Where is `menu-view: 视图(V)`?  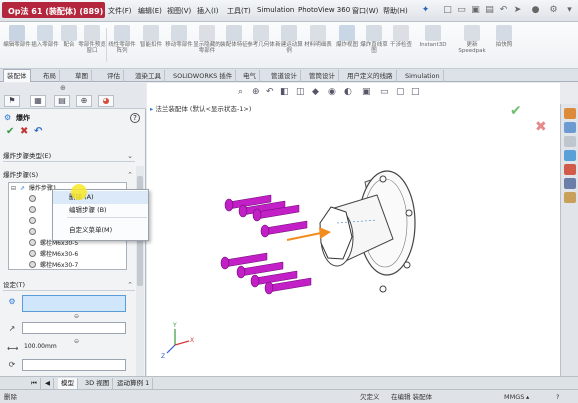
menu-view: 视图(V) is located at coordinates (179, 11).